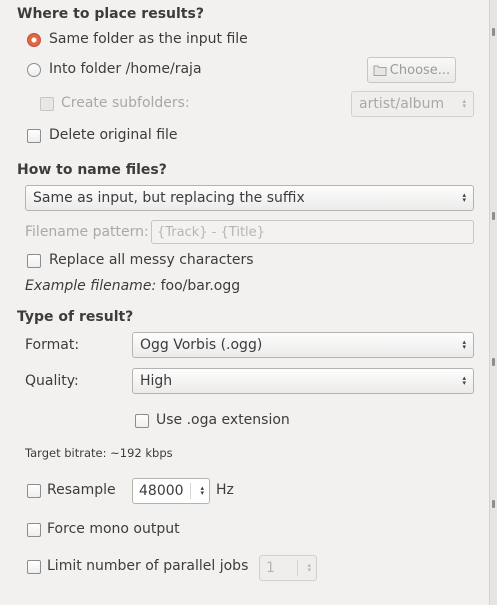  What do you see at coordinates (223, 420) in the screenshot?
I see `oga-extension-label: Use .oga extension` at bounding box center [223, 420].